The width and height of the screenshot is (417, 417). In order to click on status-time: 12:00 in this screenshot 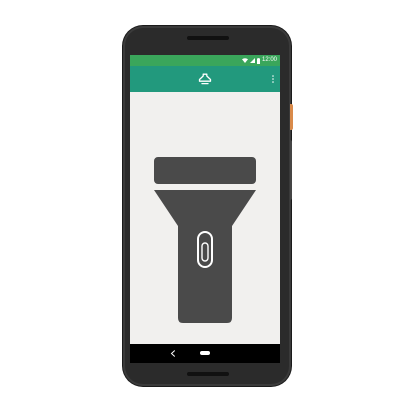, I will do `click(269, 60)`.